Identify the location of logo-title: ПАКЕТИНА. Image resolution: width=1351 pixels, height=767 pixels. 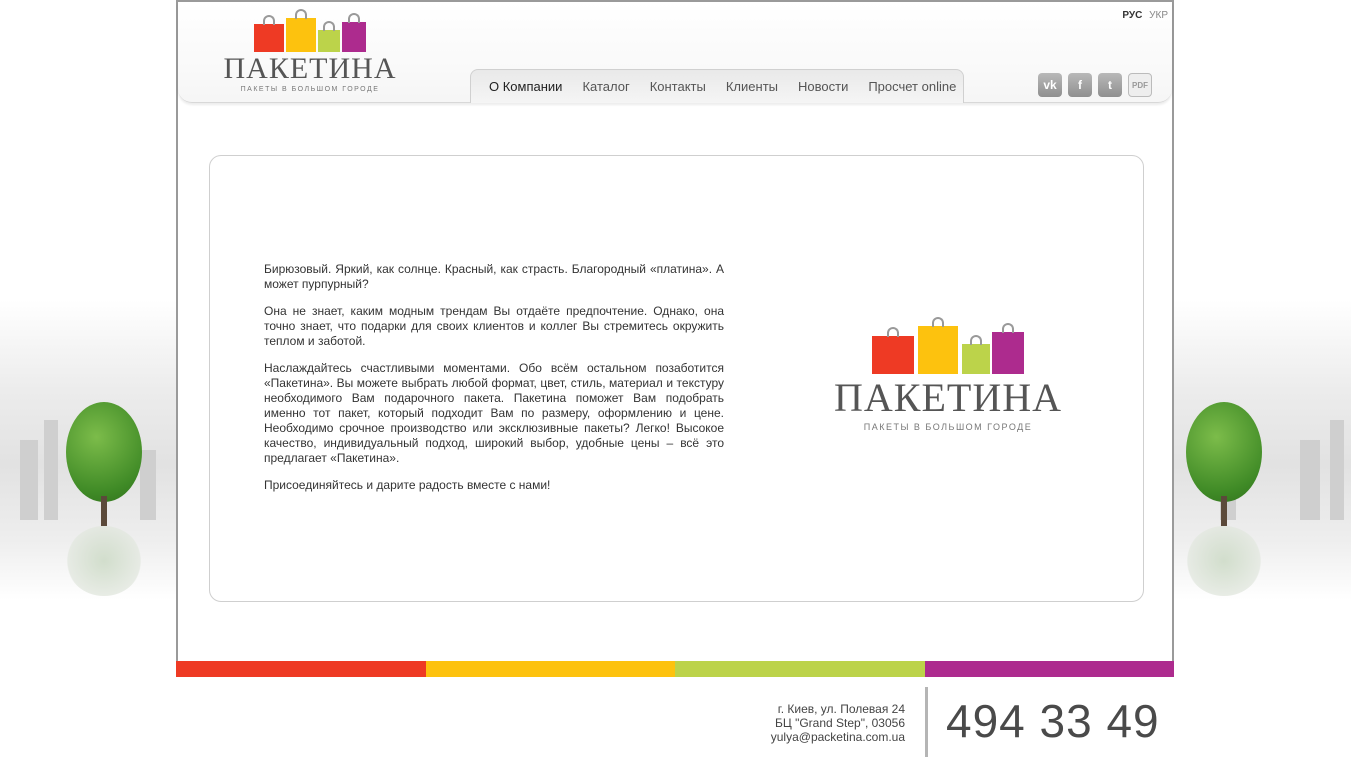
(310, 68).